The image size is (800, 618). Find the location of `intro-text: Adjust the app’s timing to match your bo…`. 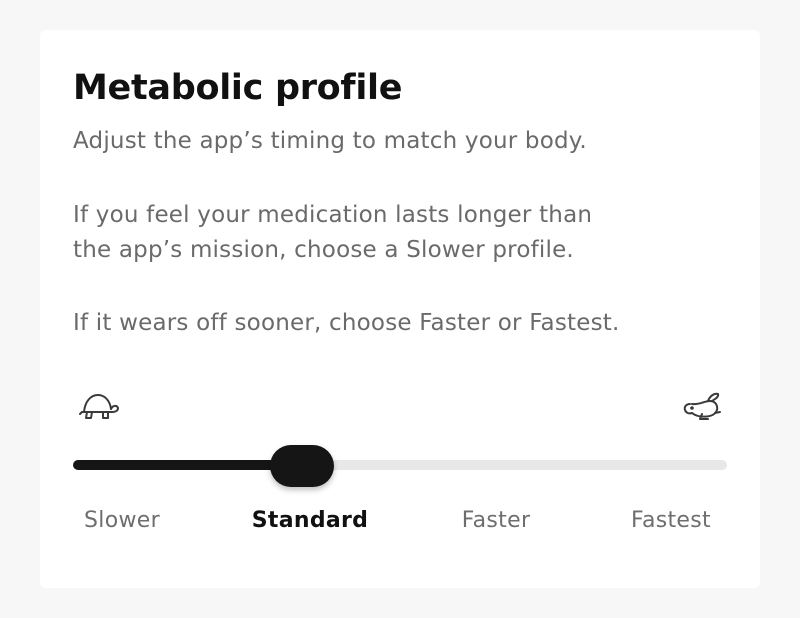

intro-text: Adjust the app’s timing to match your bo… is located at coordinates (330, 141).